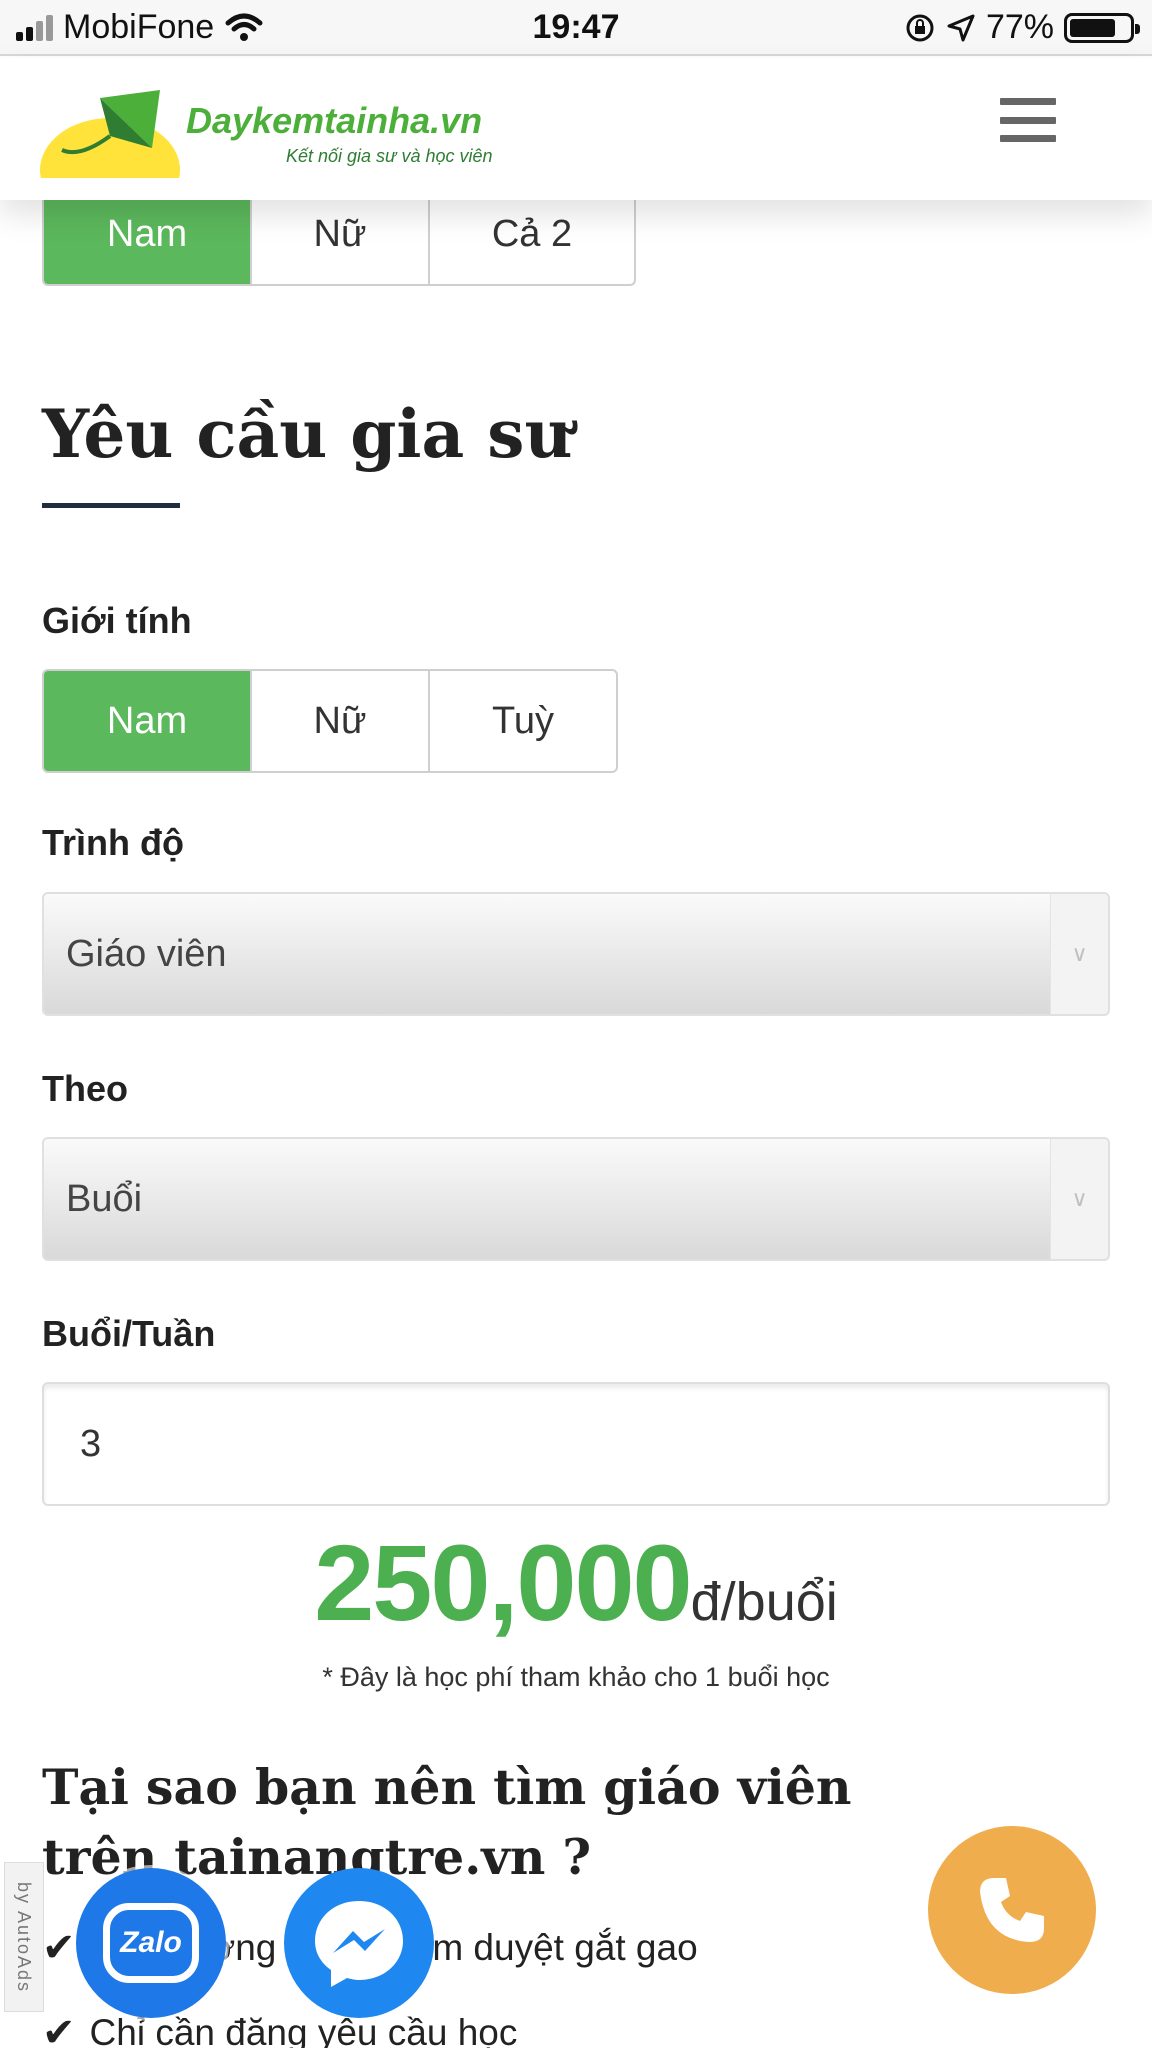 This screenshot has width=1152, height=2048. I want to click on logo-title: Daykemtainha.vn, so click(334, 120).